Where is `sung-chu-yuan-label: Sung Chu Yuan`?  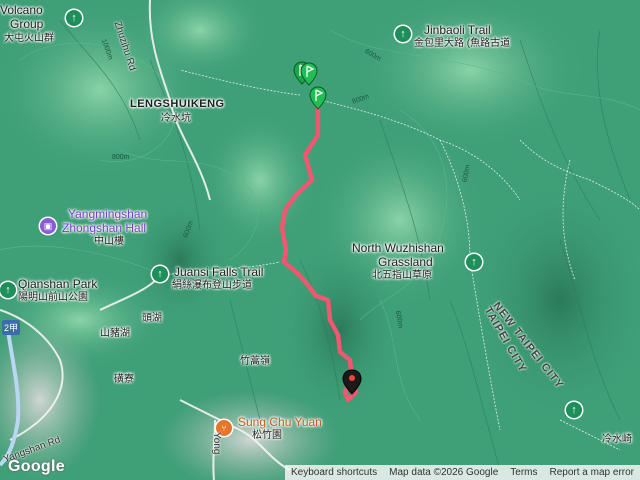 sung-chu-yuan-label: Sung Chu Yuan is located at coordinates (280, 422).